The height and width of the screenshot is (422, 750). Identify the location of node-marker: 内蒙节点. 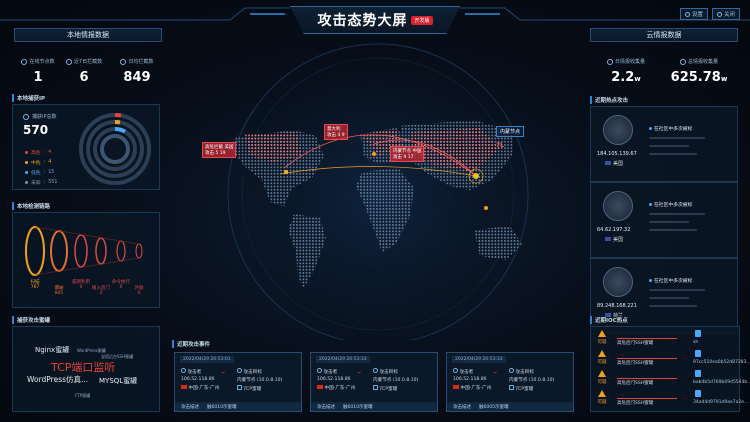
(510, 131).